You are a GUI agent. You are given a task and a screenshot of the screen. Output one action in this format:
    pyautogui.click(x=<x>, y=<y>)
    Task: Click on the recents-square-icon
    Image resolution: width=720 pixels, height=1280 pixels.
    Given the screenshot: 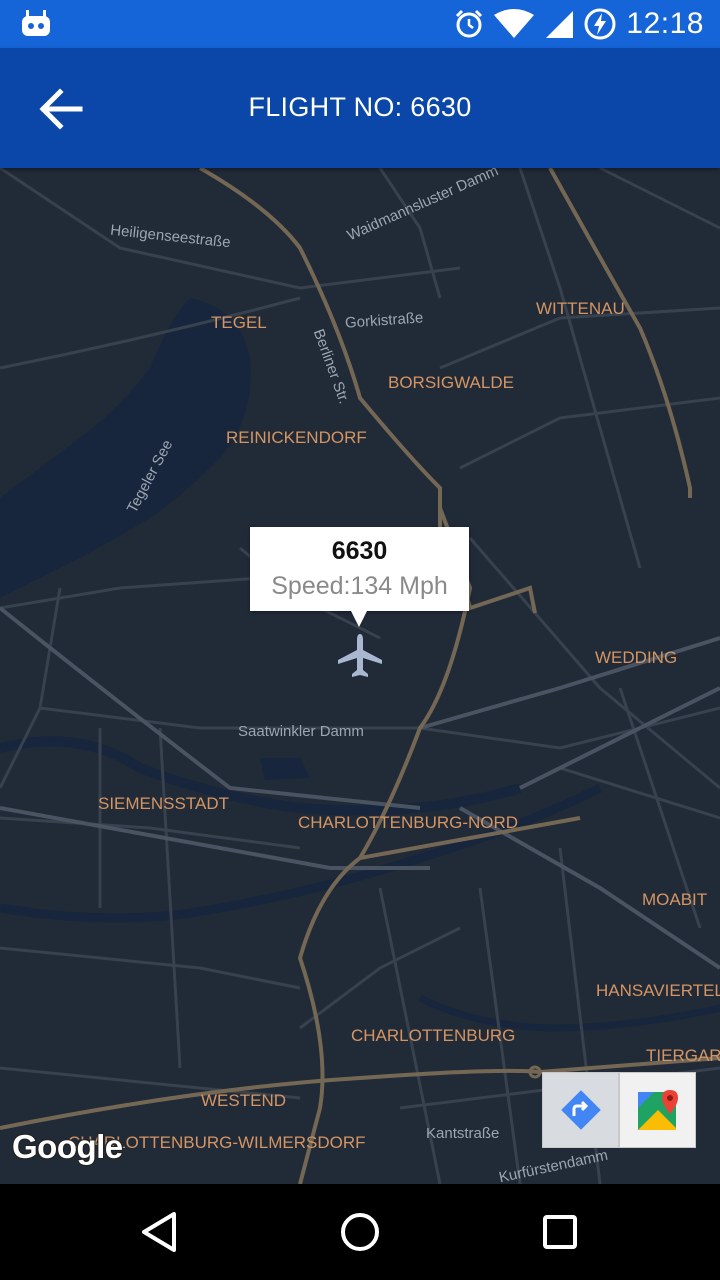 What is the action you would take?
    pyautogui.click(x=560, y=1232)
    